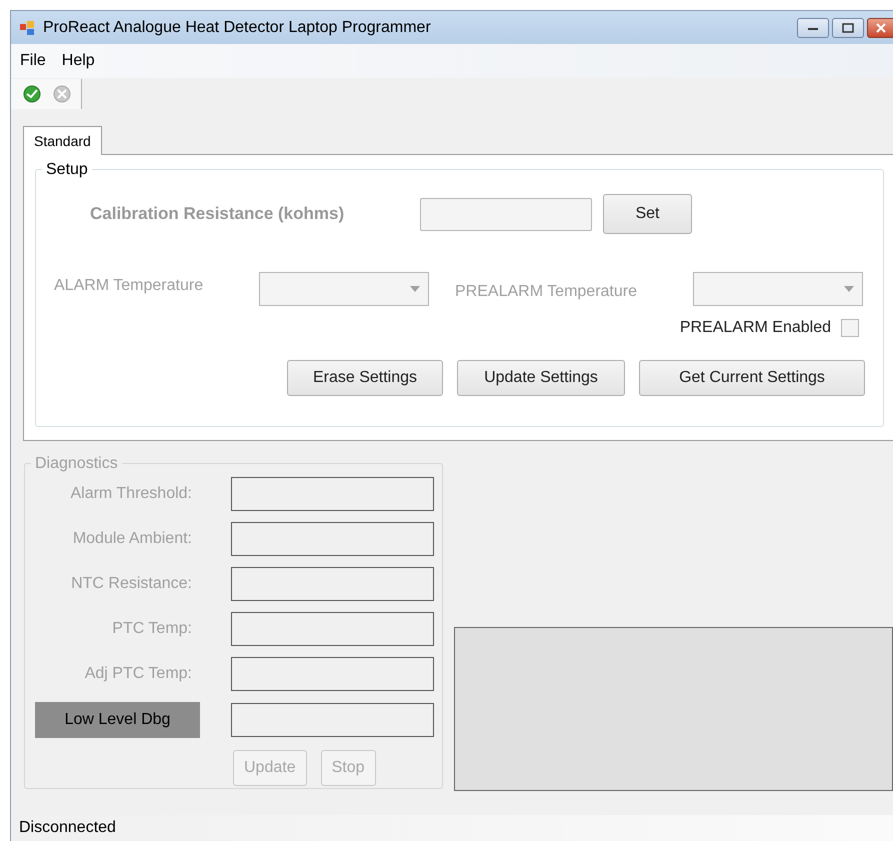 The height and width of the screenshot is (841, 893). I want to click on alarm-temperature-label: ALARM Temperature, so click(129, 286).